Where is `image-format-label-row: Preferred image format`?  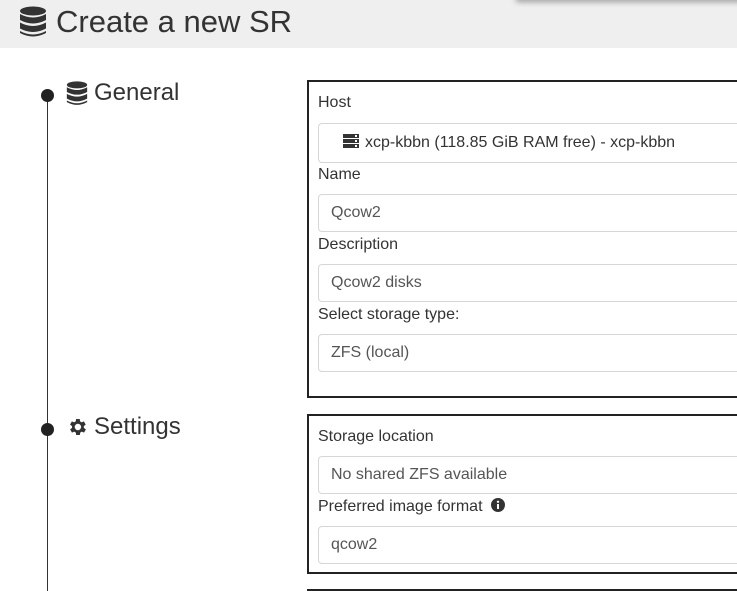
image-format-label-row: Preferred image format is located at coordinates (411, 507).